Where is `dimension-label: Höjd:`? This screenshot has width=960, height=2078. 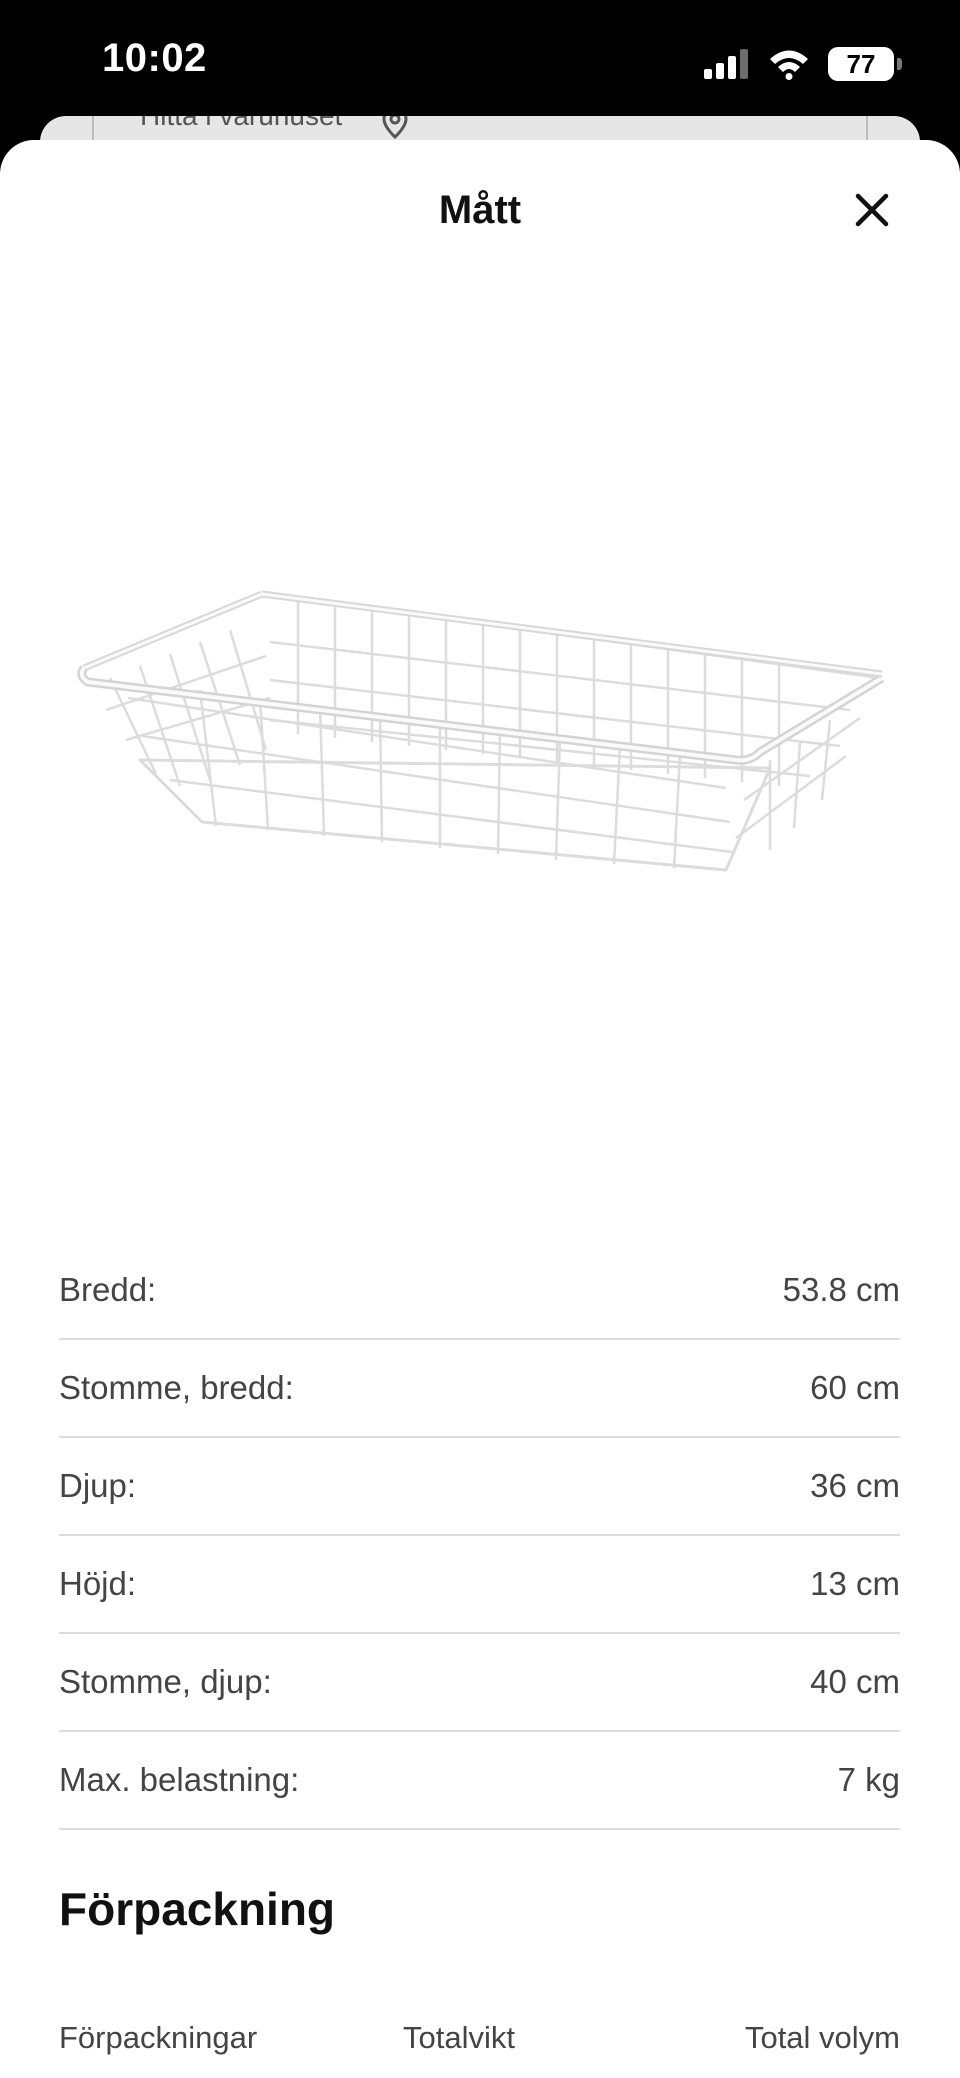 dimension-label: Höjd: is located at coordinates (98, 1583).